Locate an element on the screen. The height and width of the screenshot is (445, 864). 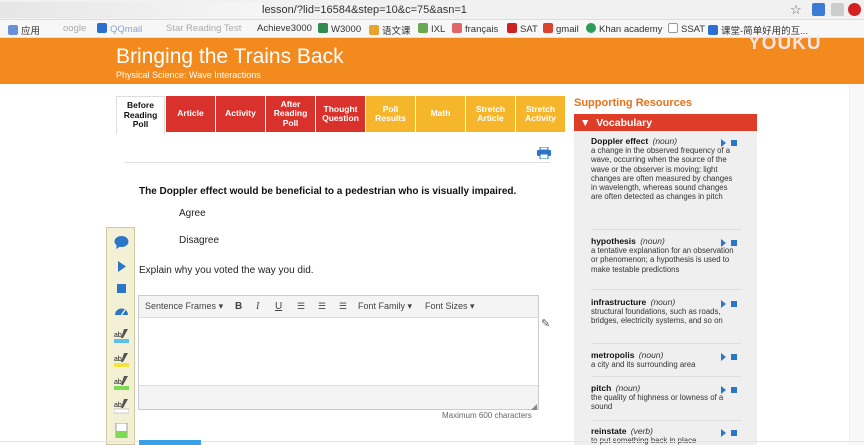
tab-math: Math is located at coordinates (440, 114).